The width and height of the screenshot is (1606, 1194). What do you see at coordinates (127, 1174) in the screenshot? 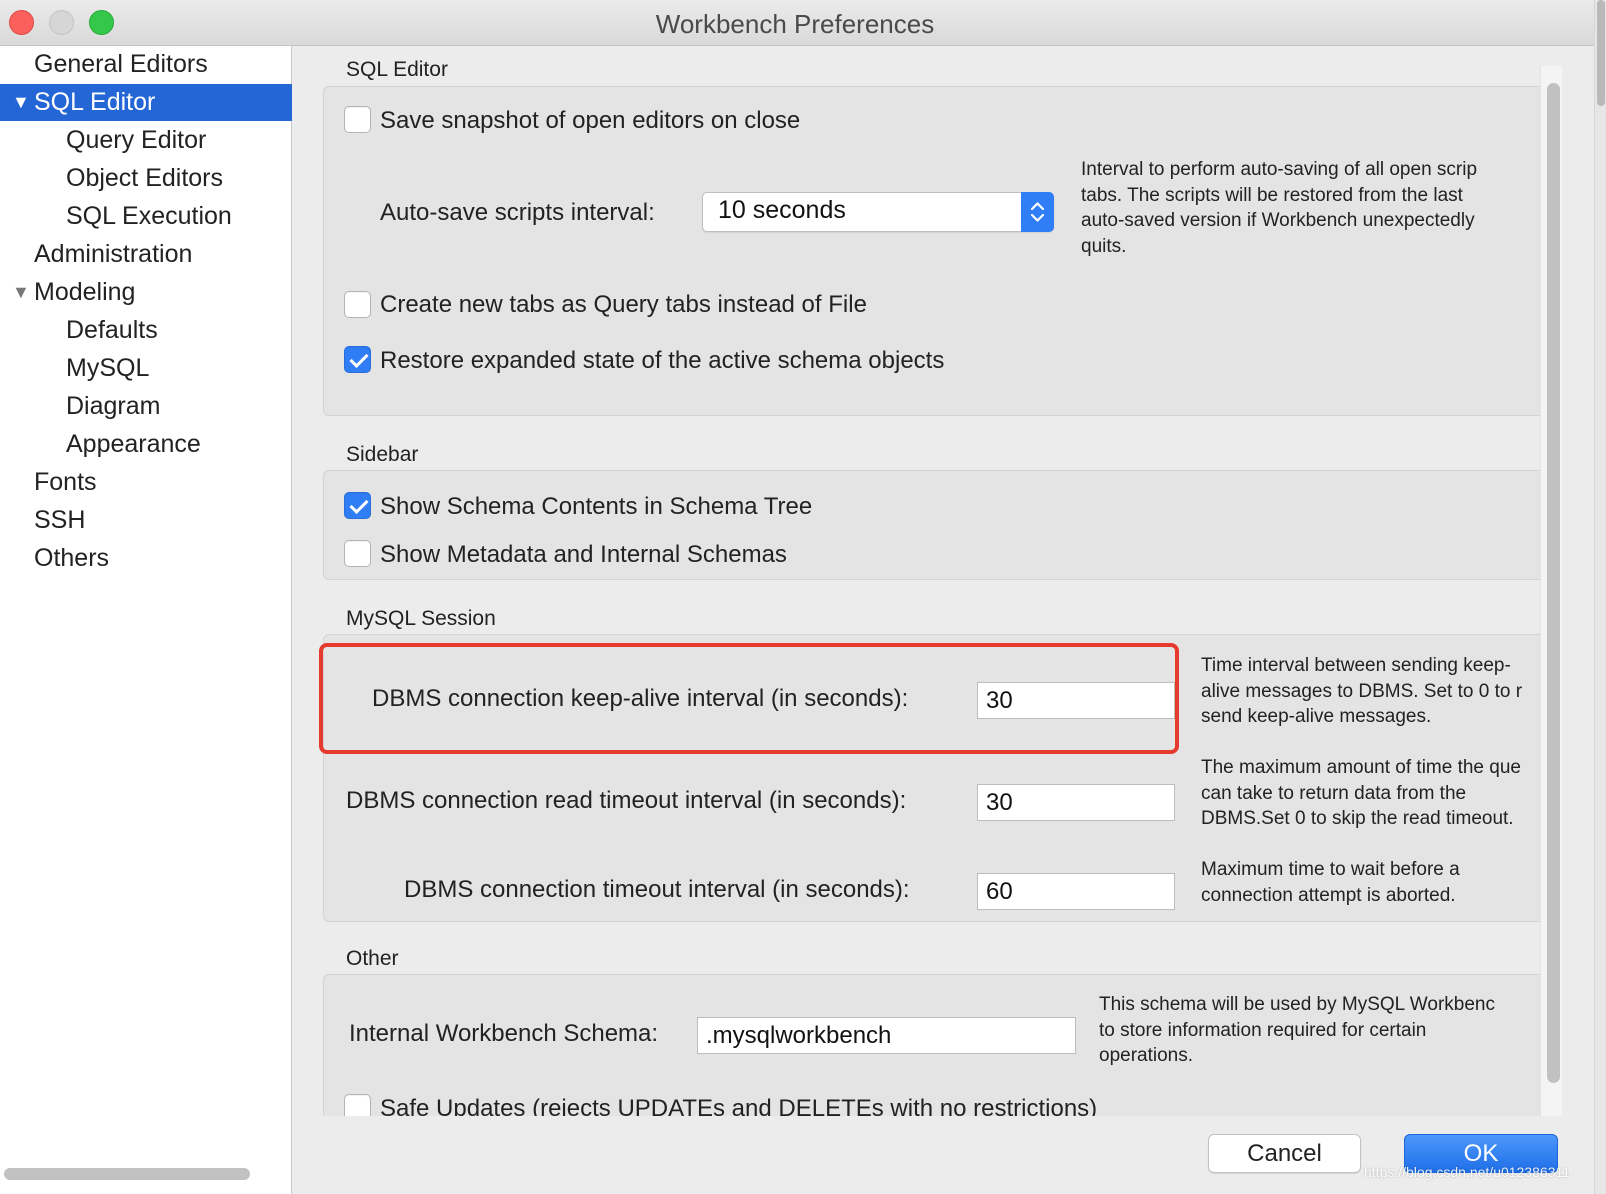
I see `sidebar-horizontal-scrollbar` at bounding box center [127, 1174].